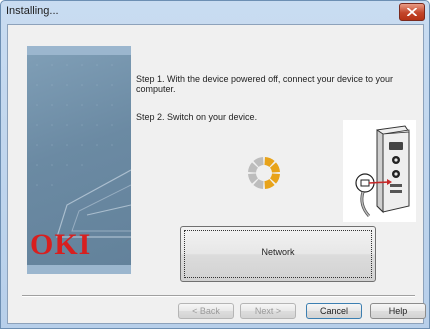 The width and height of the screenshot is (430, 329). What do you see at coordinates (79, 269) in the screenshot?
I see `brand-panel-bottom-strip` at bounding box center [79, 269].